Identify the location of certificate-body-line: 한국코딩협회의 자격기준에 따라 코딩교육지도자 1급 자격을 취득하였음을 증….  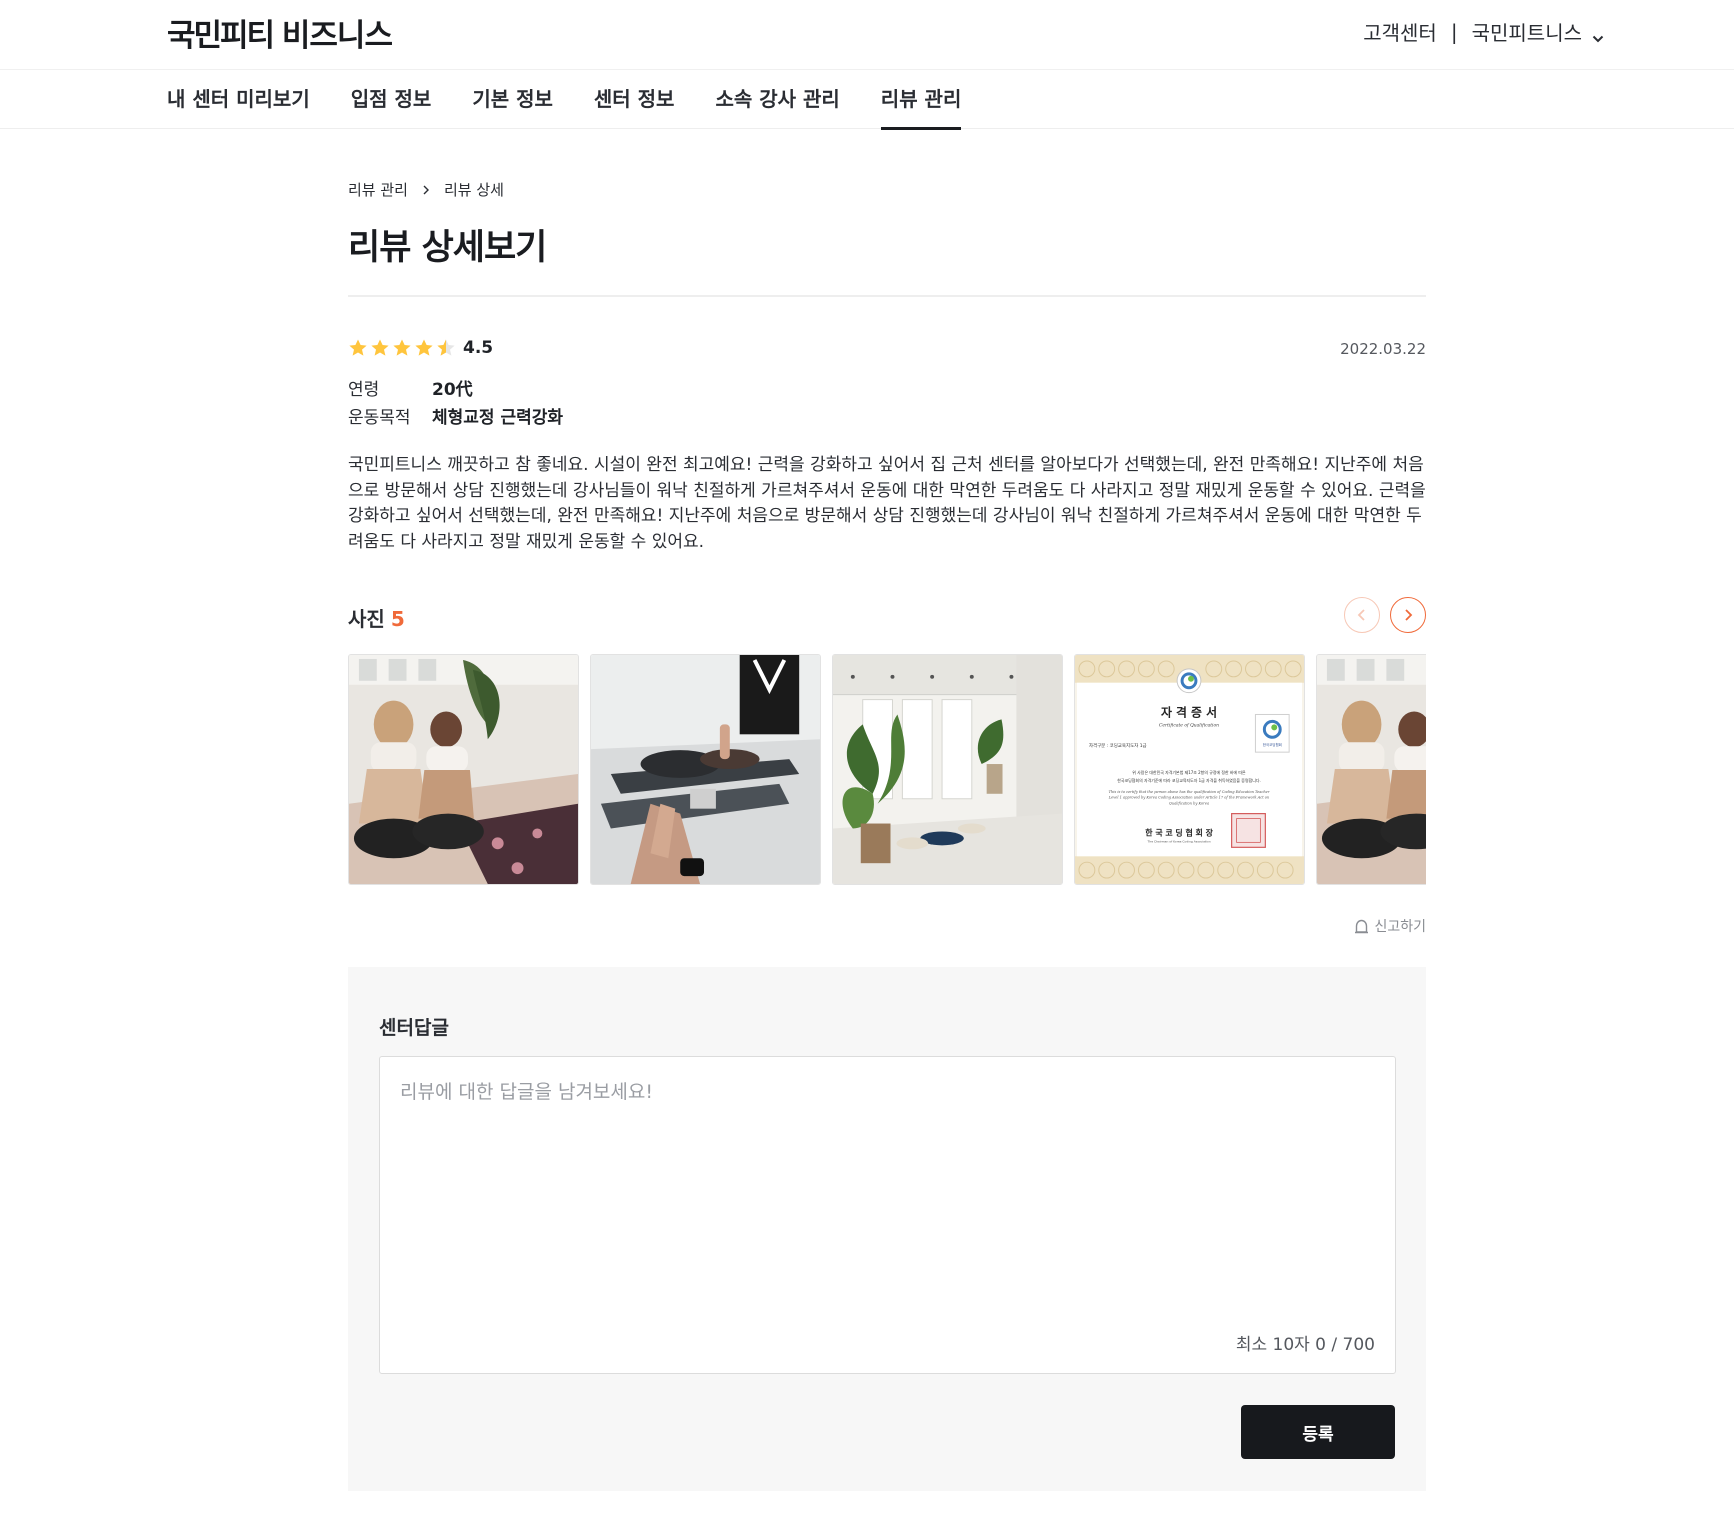
(1189, 780).